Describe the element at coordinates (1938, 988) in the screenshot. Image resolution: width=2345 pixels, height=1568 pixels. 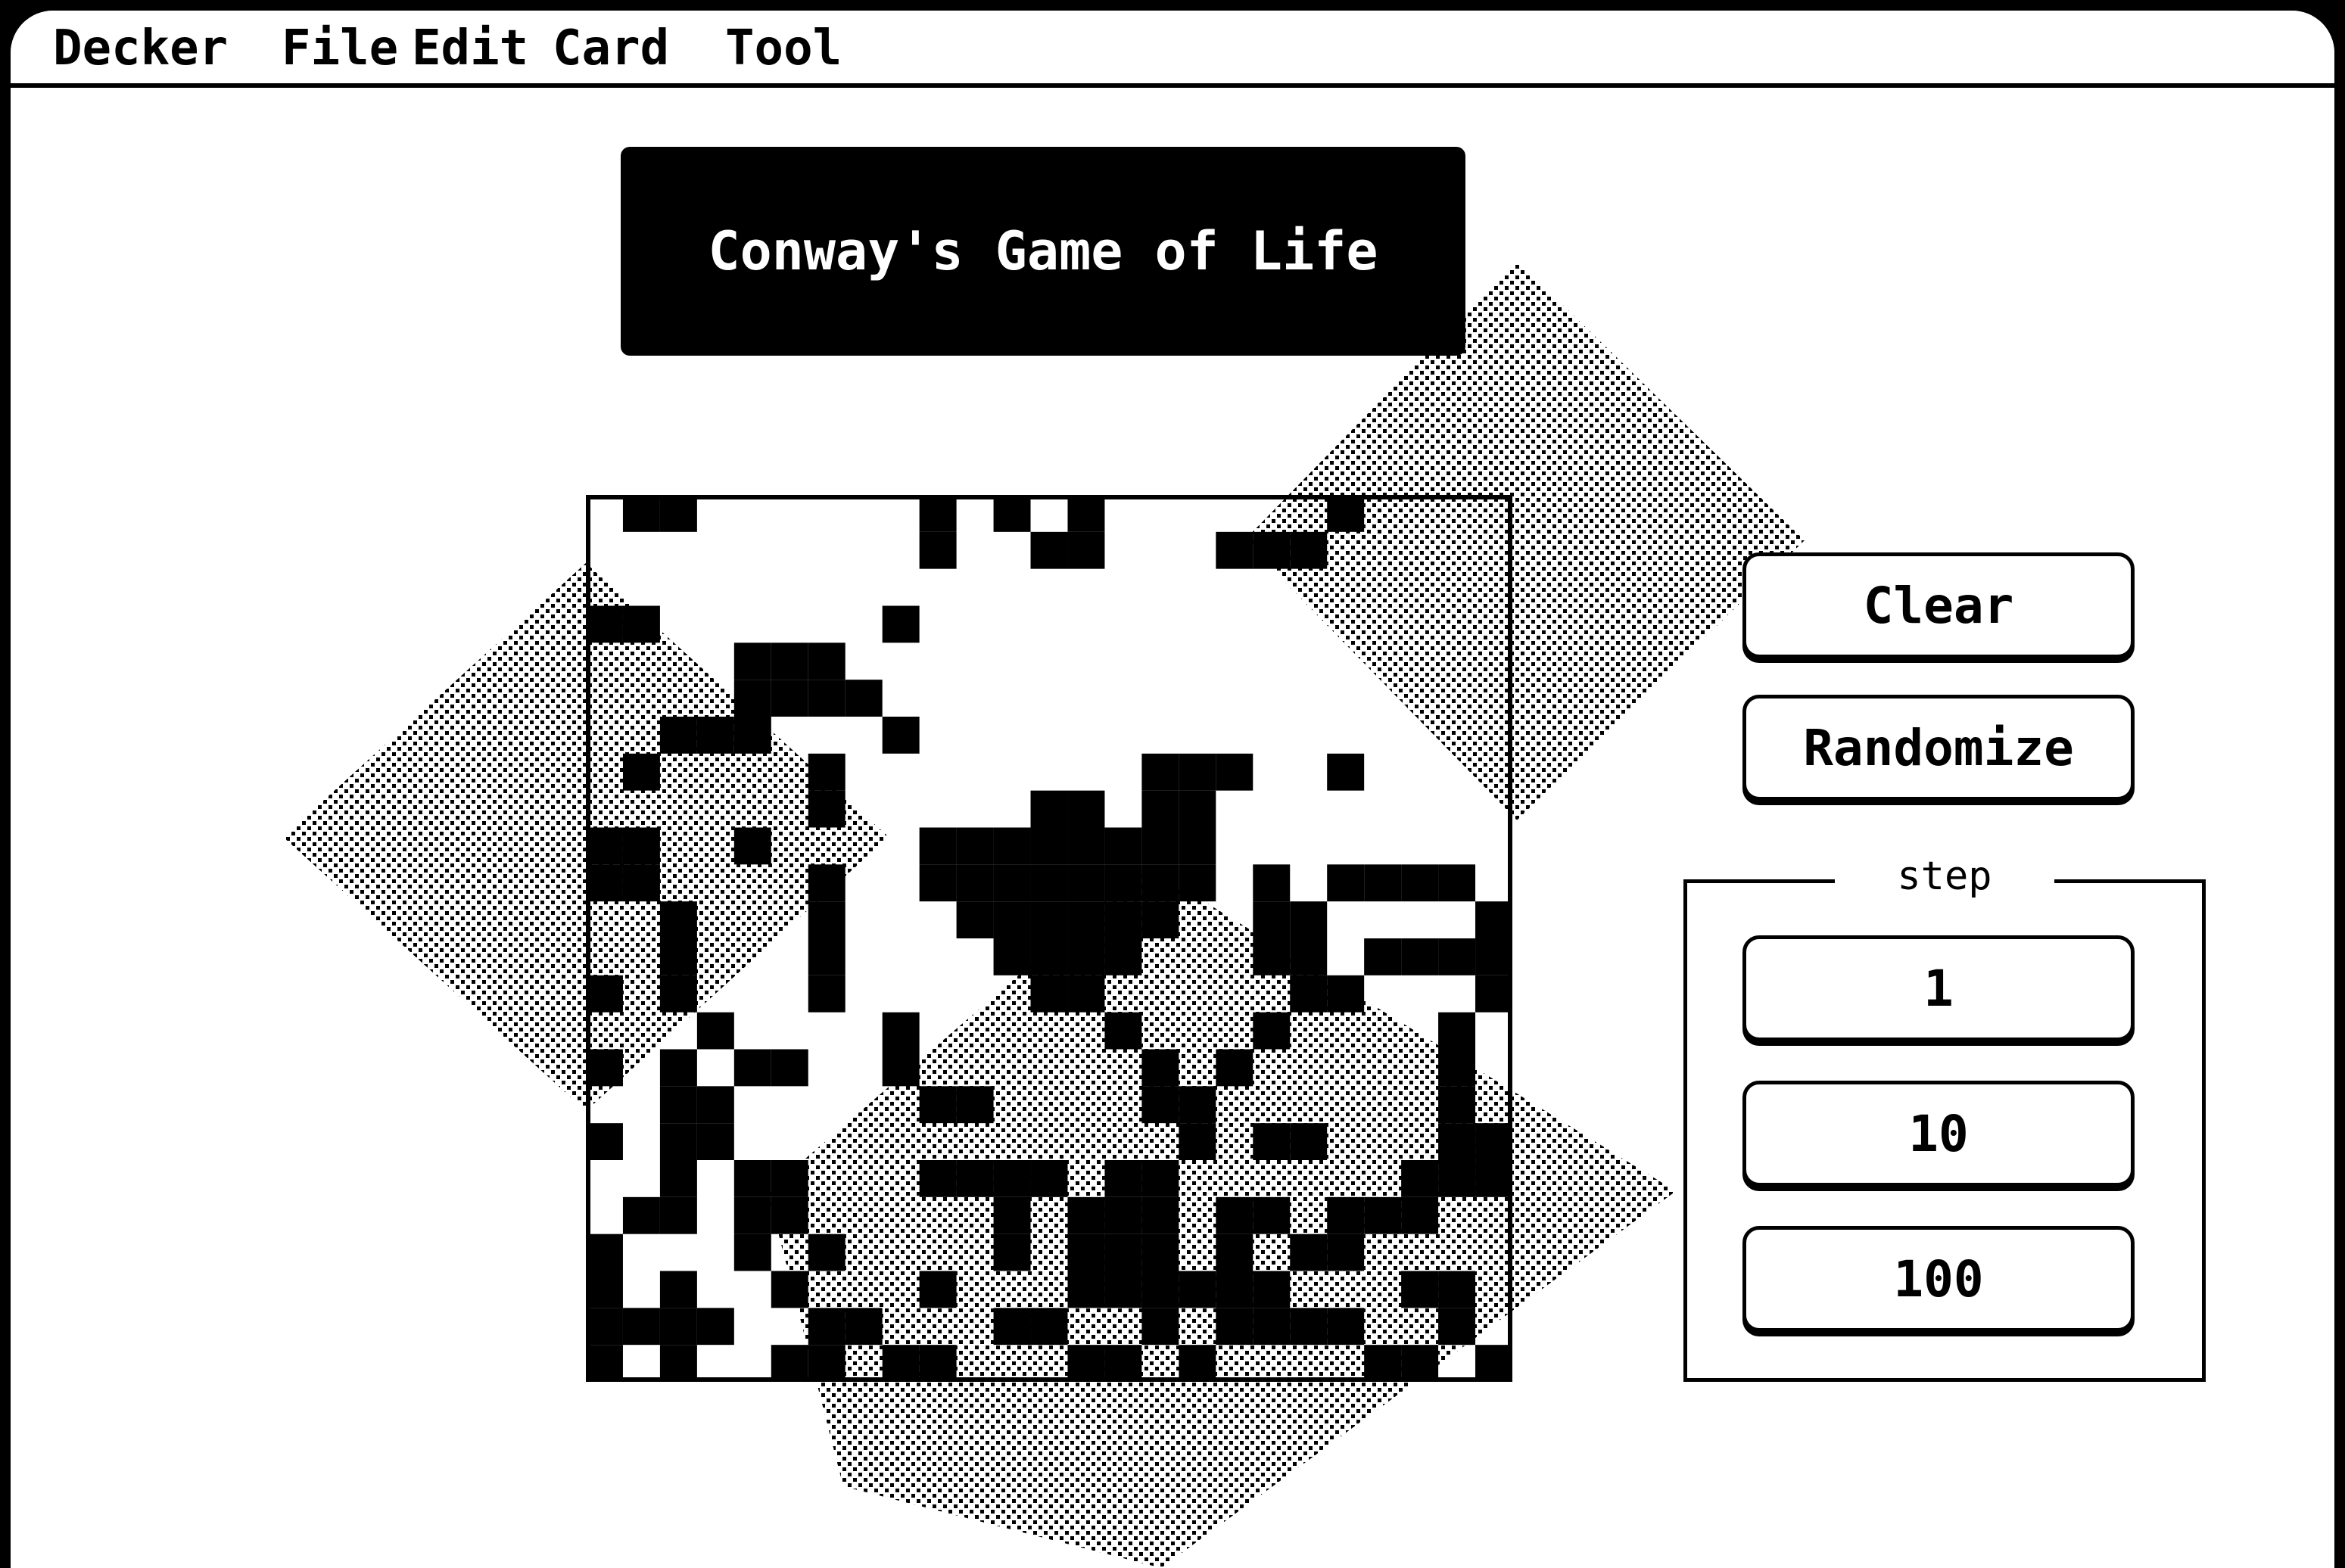
I see `step-1-button: 1` at that location.